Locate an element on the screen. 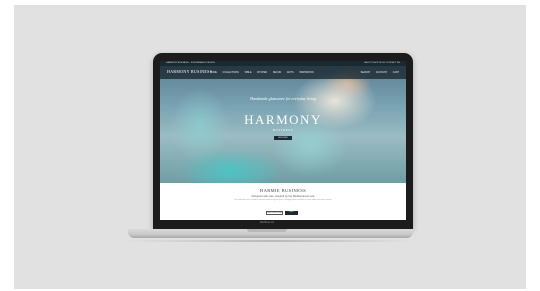 This screenshot has height=291, width=540. discover-button: DISCOVER is located at coordinates (283, 138).